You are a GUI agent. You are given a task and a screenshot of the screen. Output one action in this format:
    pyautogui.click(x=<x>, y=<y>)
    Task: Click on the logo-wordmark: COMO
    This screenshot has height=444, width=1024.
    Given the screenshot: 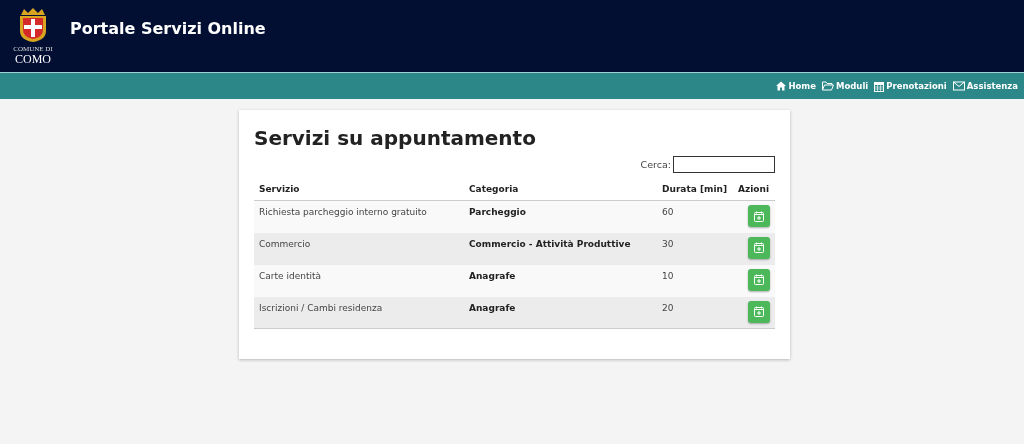 What is the action you would take?
    pyautogui.click(x=33, y=59)
    